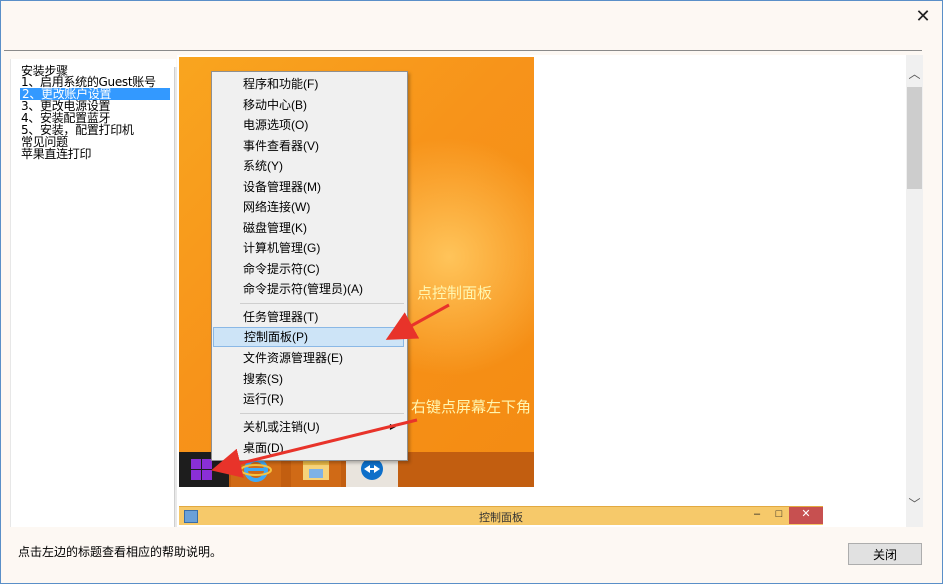 The image size is (943, 584). I want to click on window-close-icon: ✕, so click(923, 16).